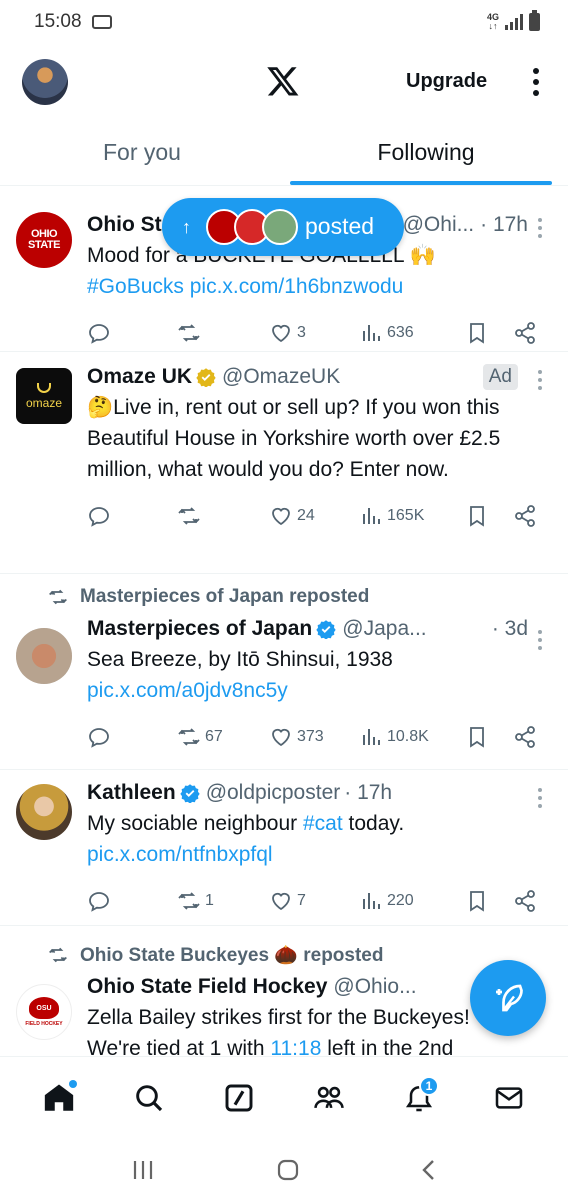 The width and height of the screenshot is (568, 1200). Describe the element at coordinates (44, 240) in the screenshot. I see `author-avatar: OHIO STATE` at that location.